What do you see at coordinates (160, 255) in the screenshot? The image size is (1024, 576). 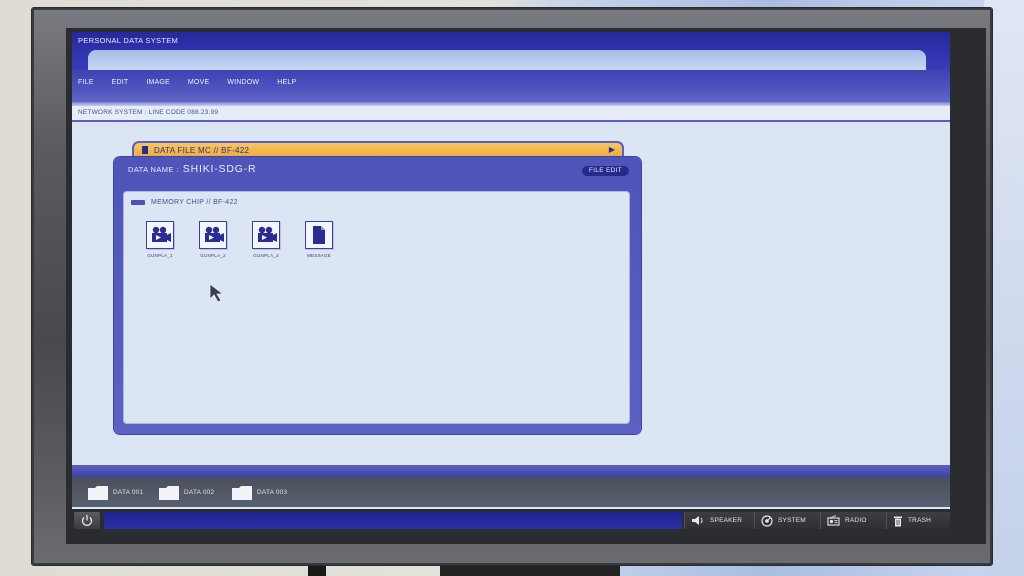 I see `file-label: GUNPLA_1` at bounding box center [160, 255].